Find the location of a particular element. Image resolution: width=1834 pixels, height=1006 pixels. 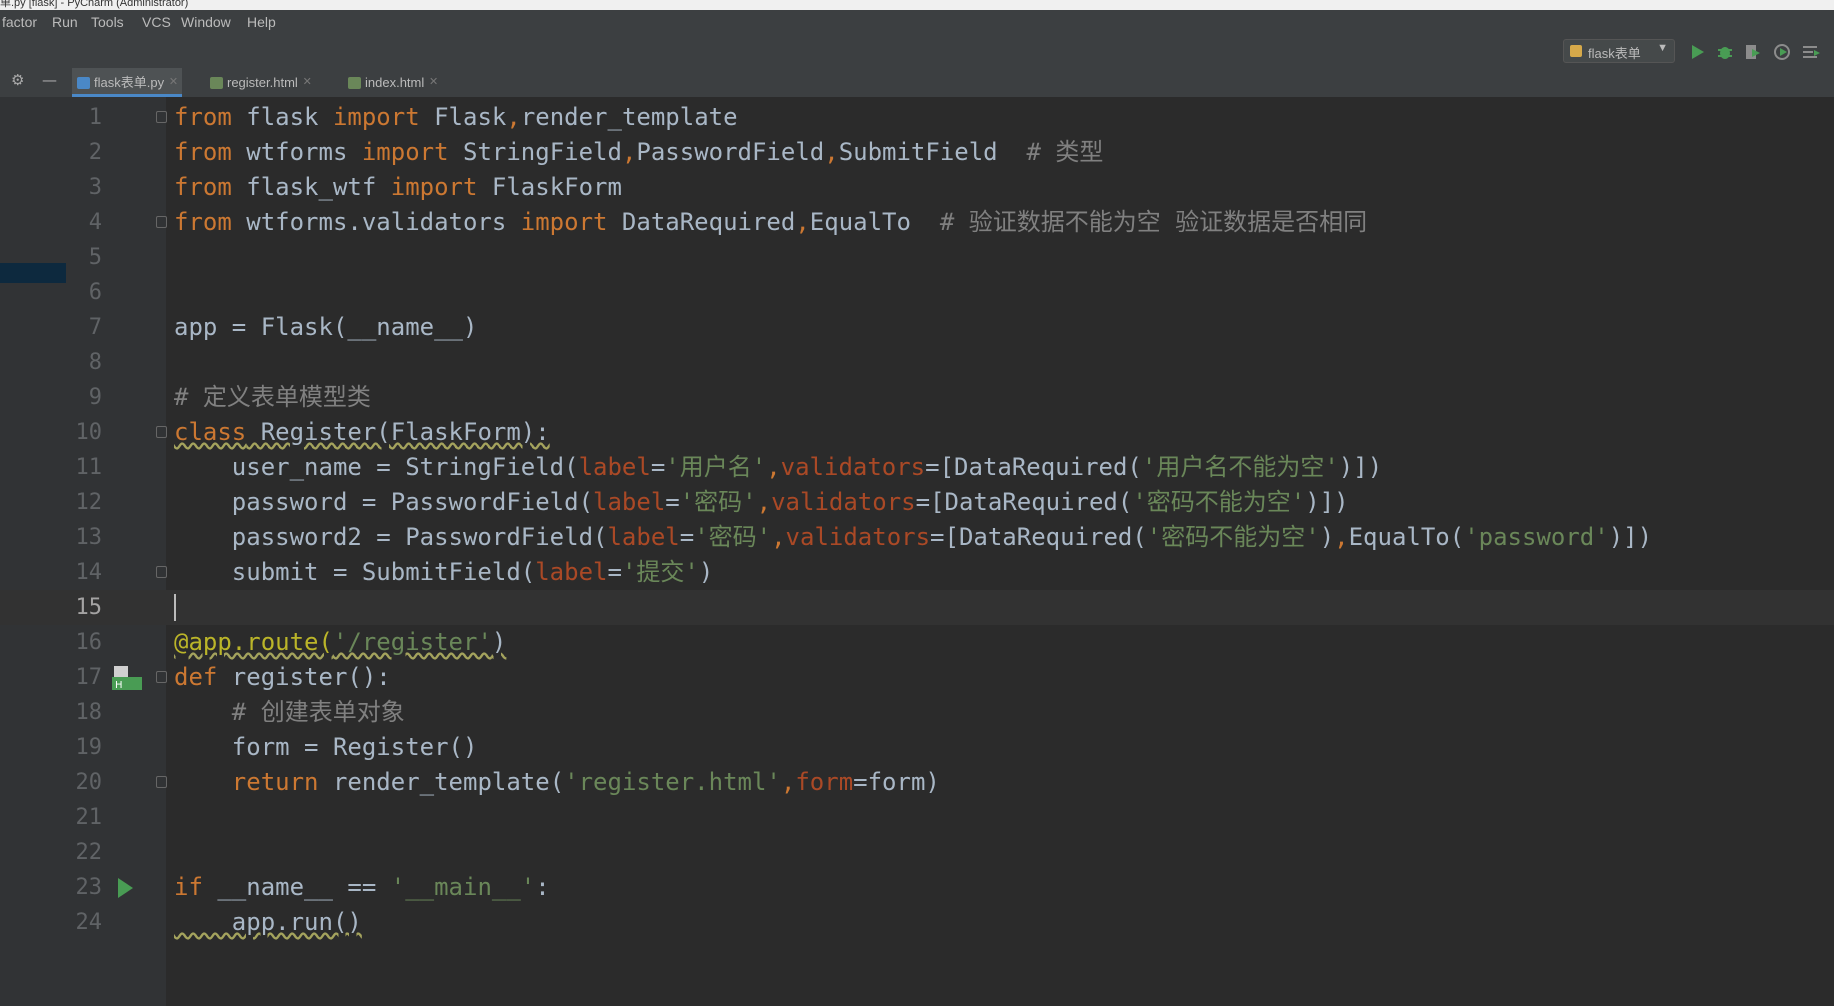

line-number: 5 is located at coordinates (95, 257).